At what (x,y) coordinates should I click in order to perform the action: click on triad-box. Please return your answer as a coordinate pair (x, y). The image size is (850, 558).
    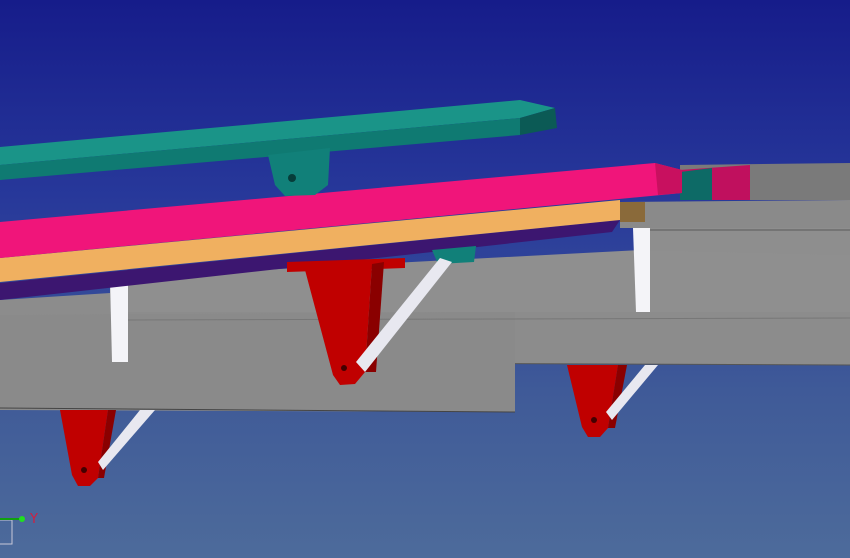
    Looking at the image, I should click on (6, 532).